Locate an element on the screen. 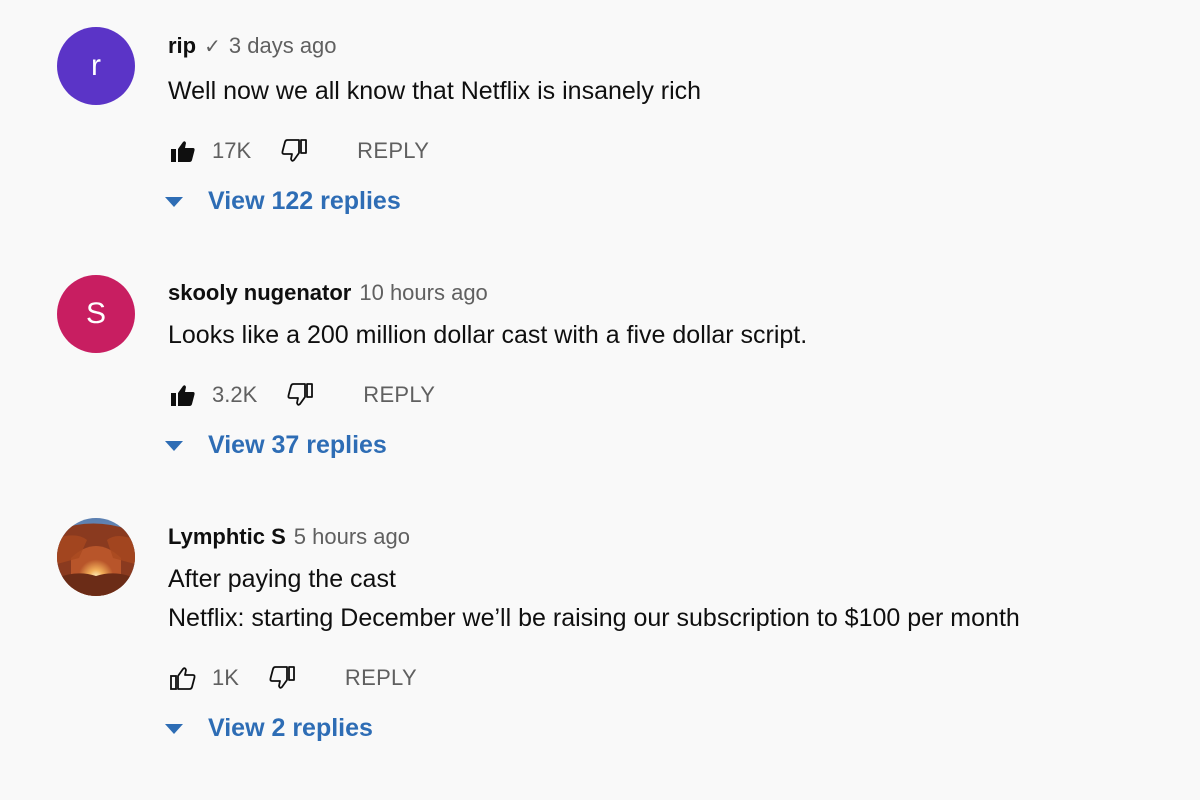 The height and width of the screenshot is (800, 1200). comment-actions: 3.2K REPLY is located at coordinates (301, 395).